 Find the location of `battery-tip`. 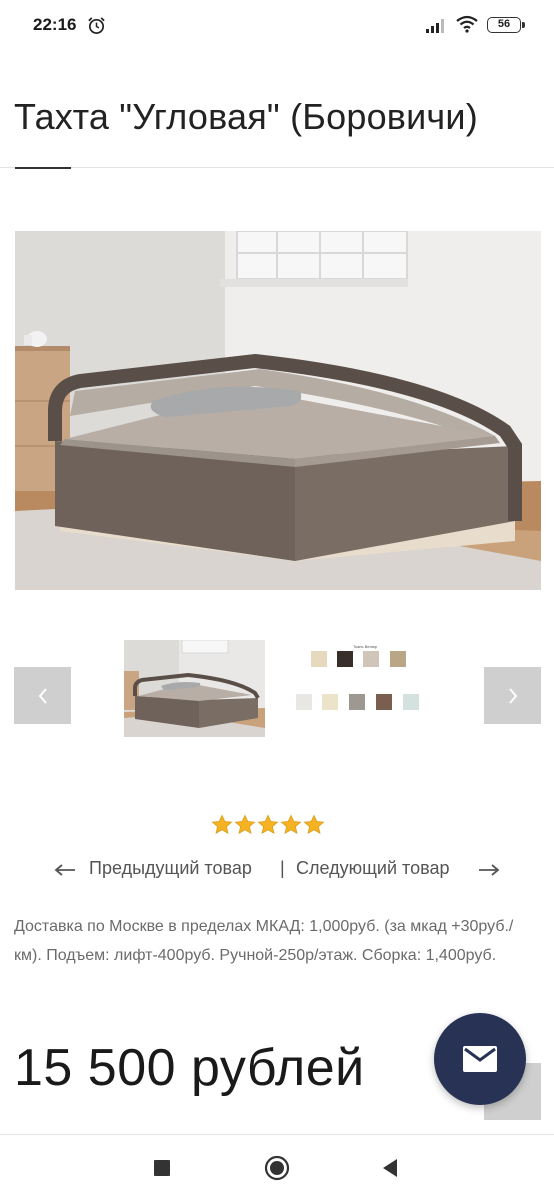

battery-tip is located at coordinates (523, 25).